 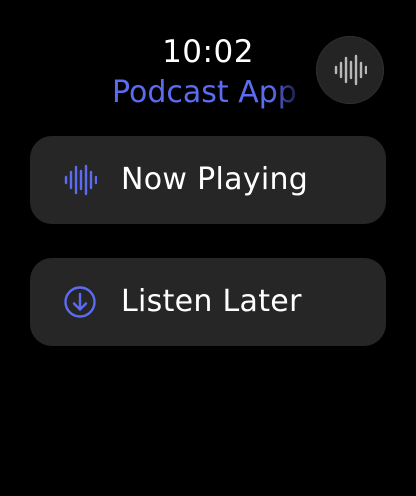 I want to click on voice-button, so click(x=350, y=70).